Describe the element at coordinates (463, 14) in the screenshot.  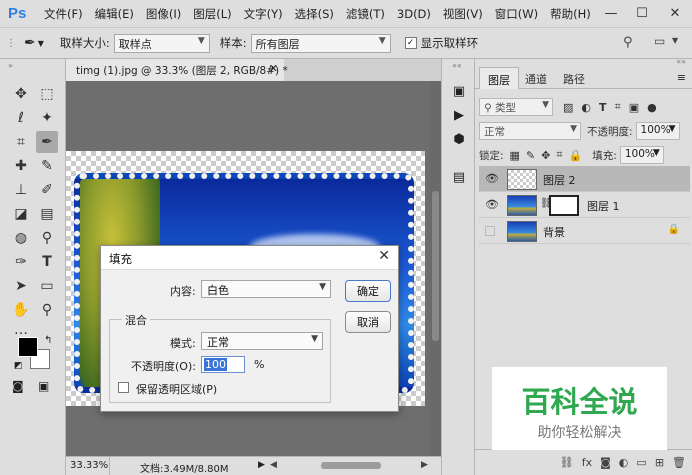
I see `menu-view: 视图(V)` at that location.